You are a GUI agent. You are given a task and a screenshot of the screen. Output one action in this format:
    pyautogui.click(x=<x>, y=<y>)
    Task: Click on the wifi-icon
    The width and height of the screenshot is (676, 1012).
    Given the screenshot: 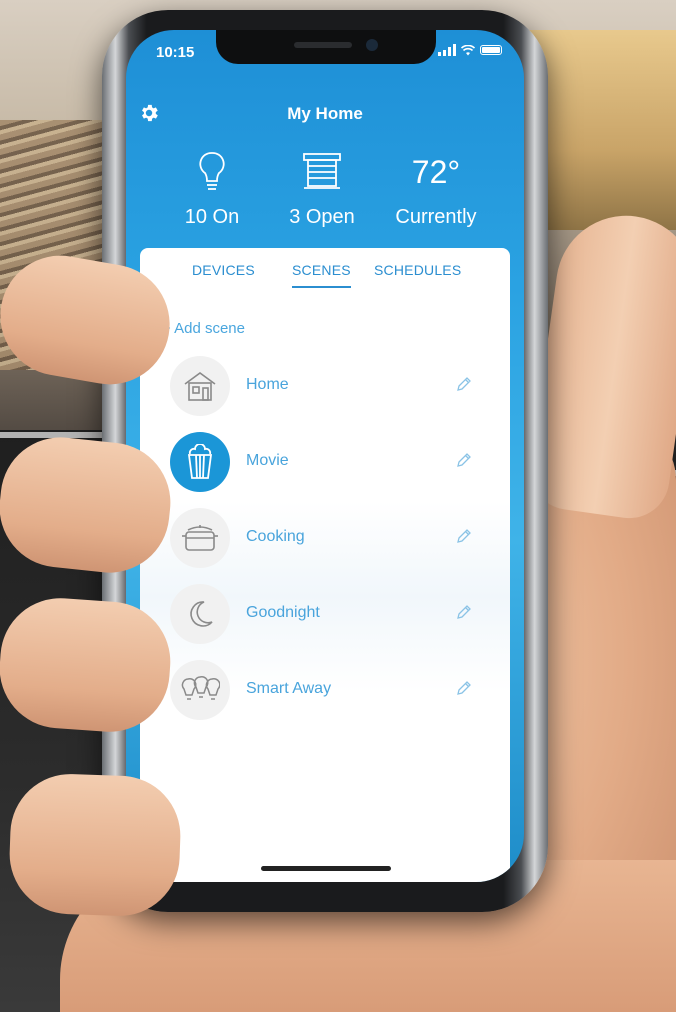 What is the action you would take?
    pyautogui.click(x=468, y=50)
    